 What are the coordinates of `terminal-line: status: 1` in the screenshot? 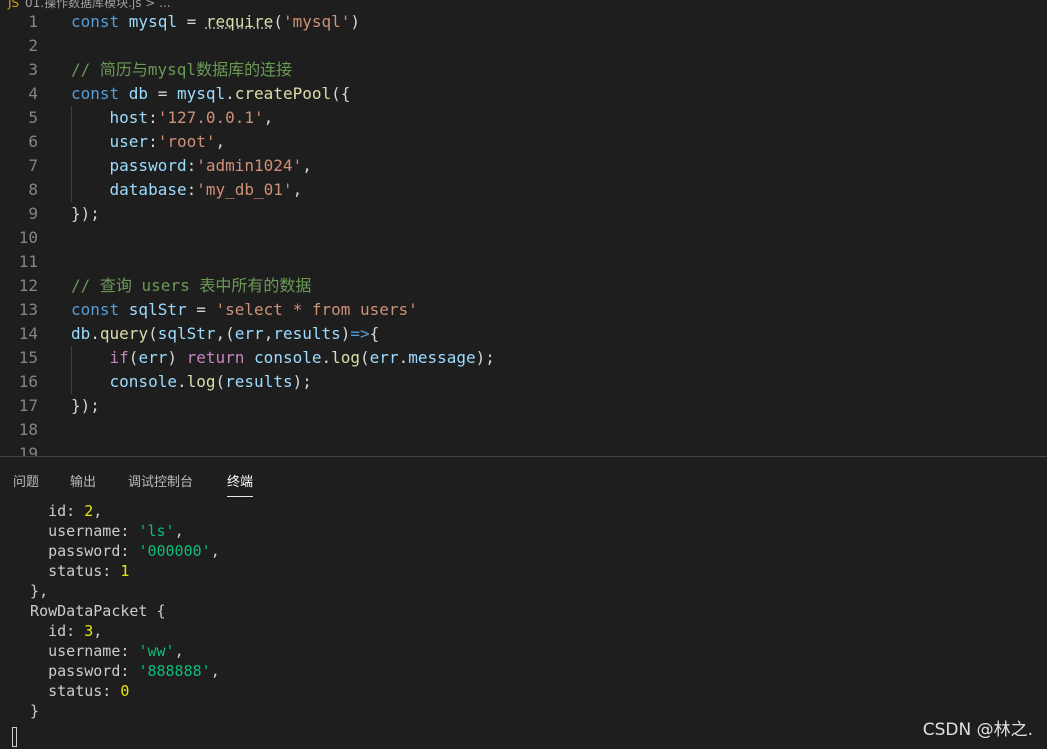 It's located at (70, 571).